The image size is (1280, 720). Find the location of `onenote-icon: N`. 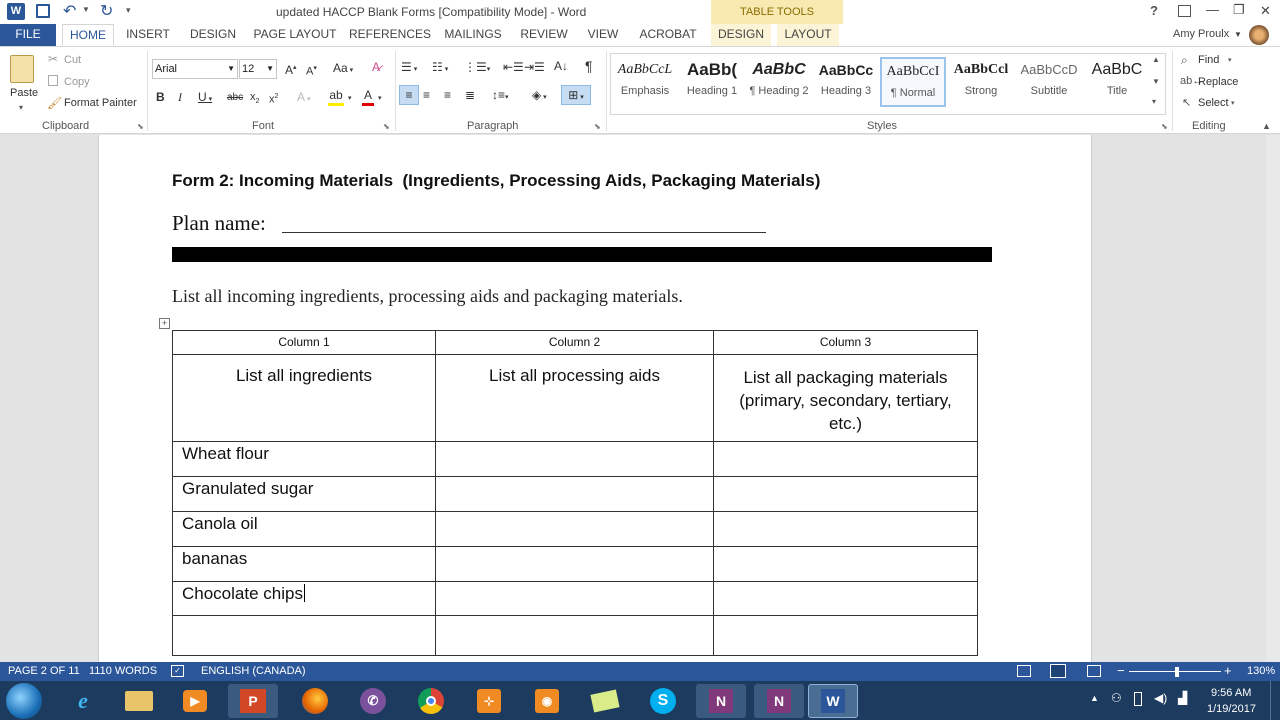

onenote-icon: N is located at coordinates (721, 701).